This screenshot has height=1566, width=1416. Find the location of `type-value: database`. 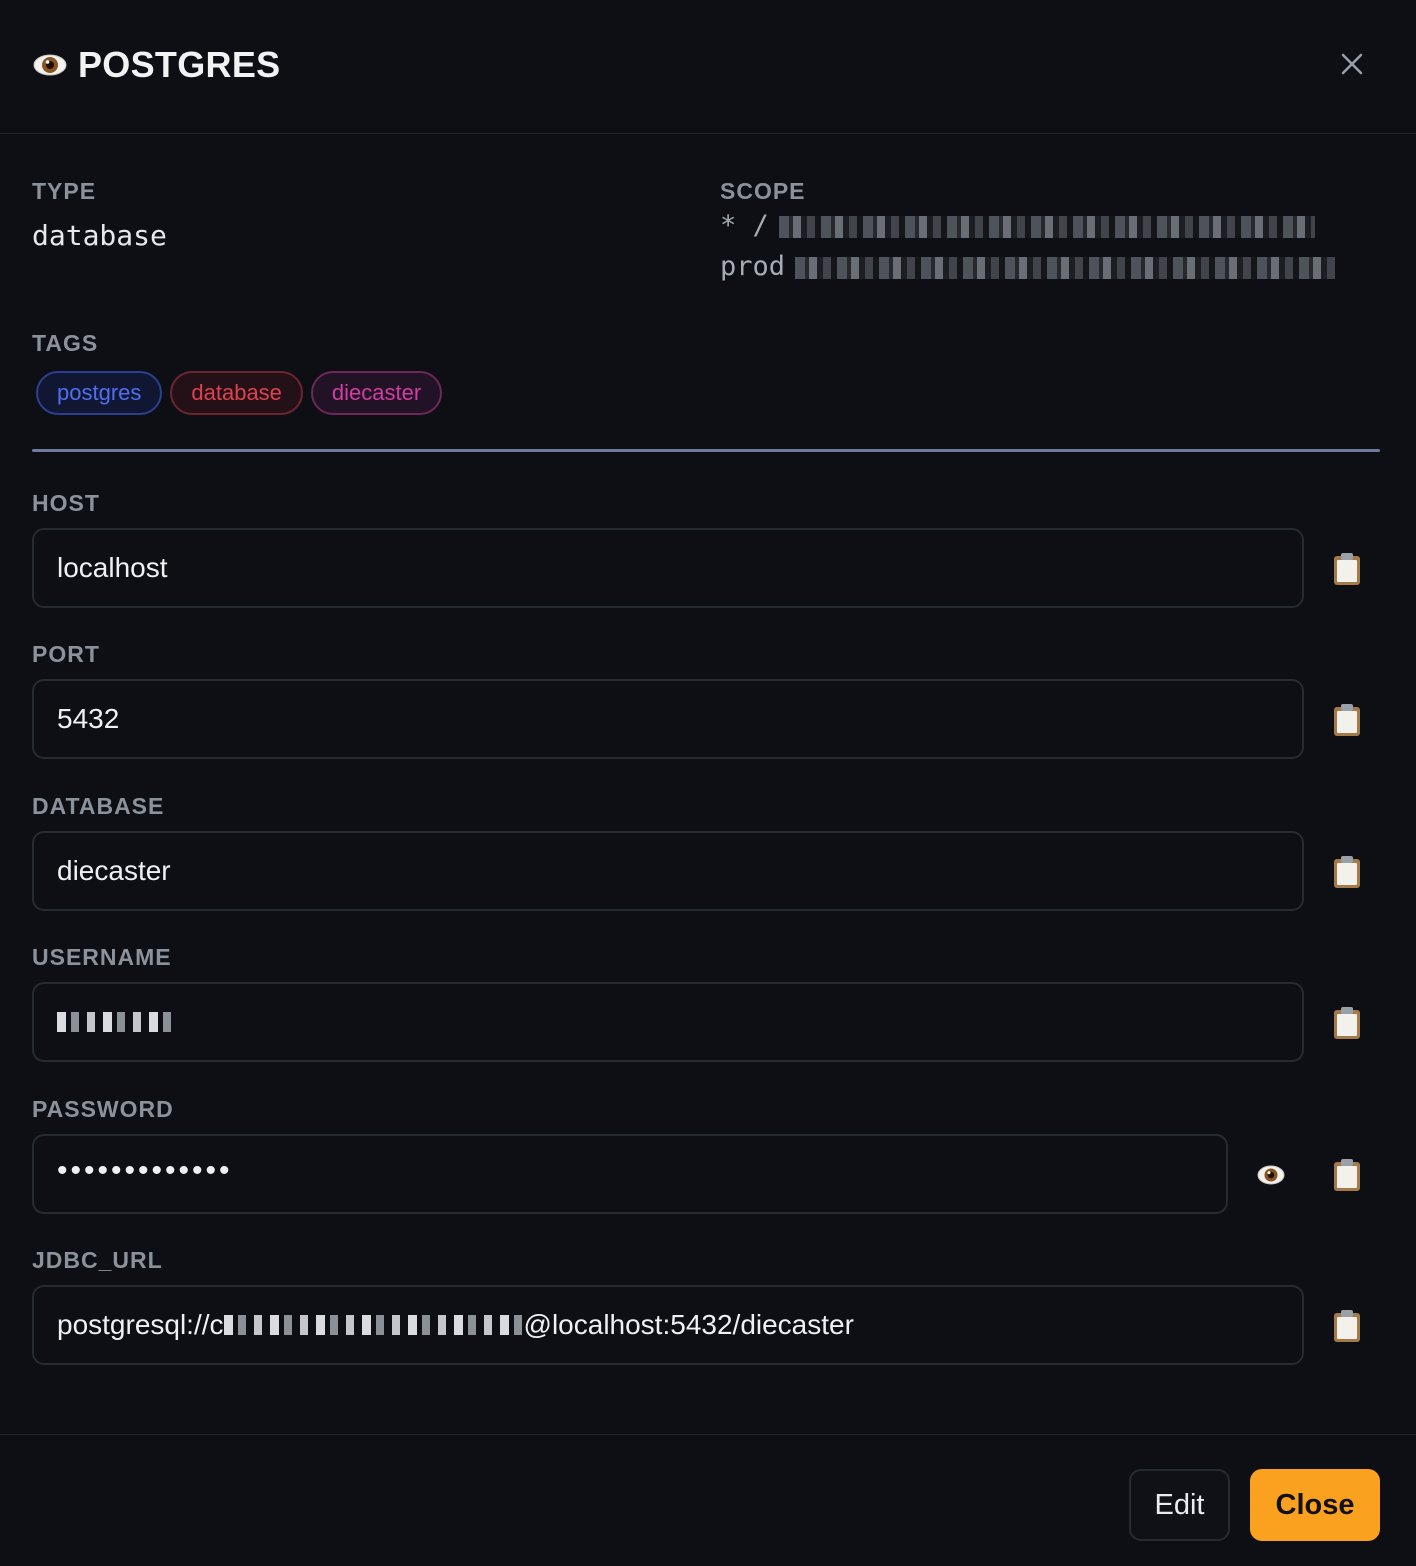

type-value: database is located at coordinates (99, 235).